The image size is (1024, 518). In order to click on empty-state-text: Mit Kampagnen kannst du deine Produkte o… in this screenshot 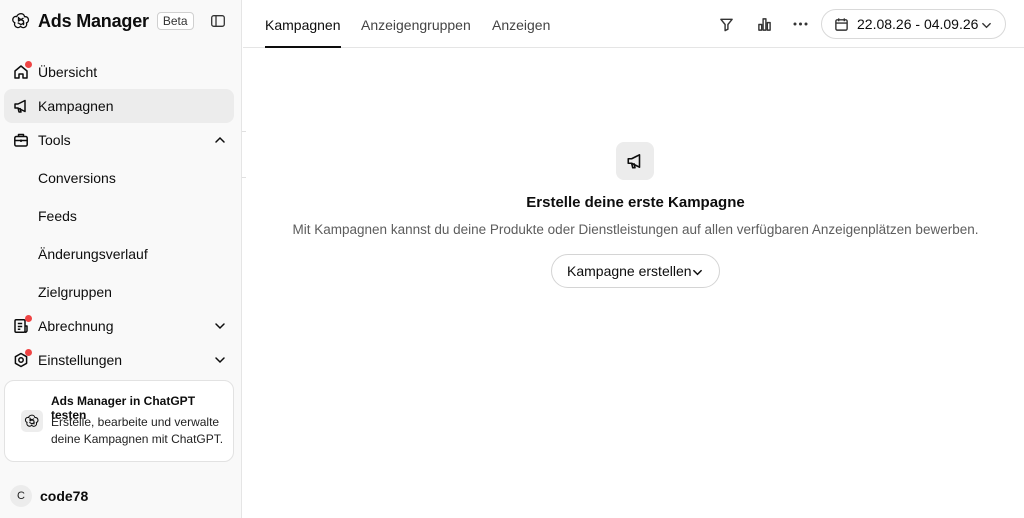, I will do `click(635, 229)`.